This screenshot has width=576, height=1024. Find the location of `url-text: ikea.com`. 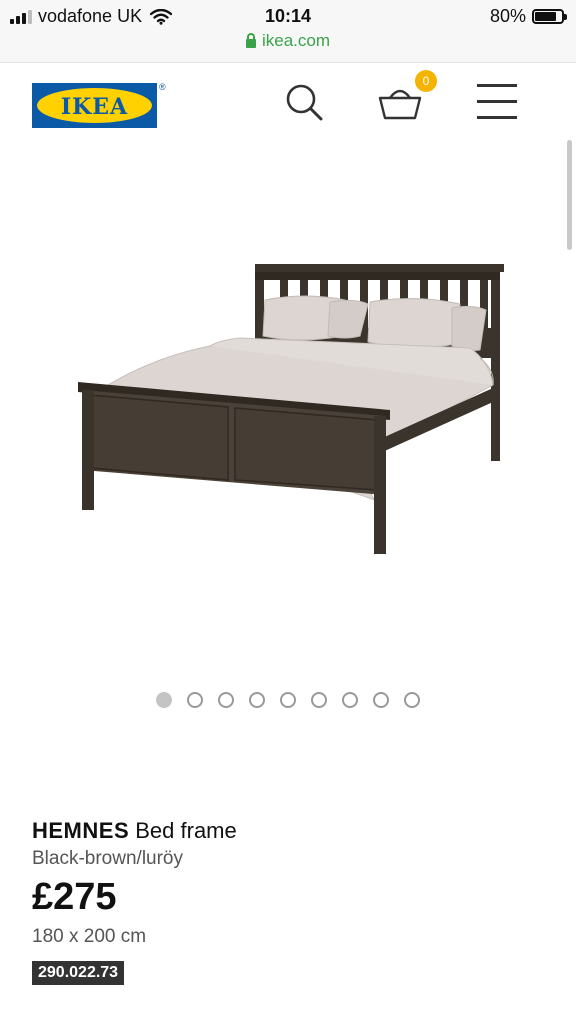

url-text: ikea.com is located at coordinates (296, 40).